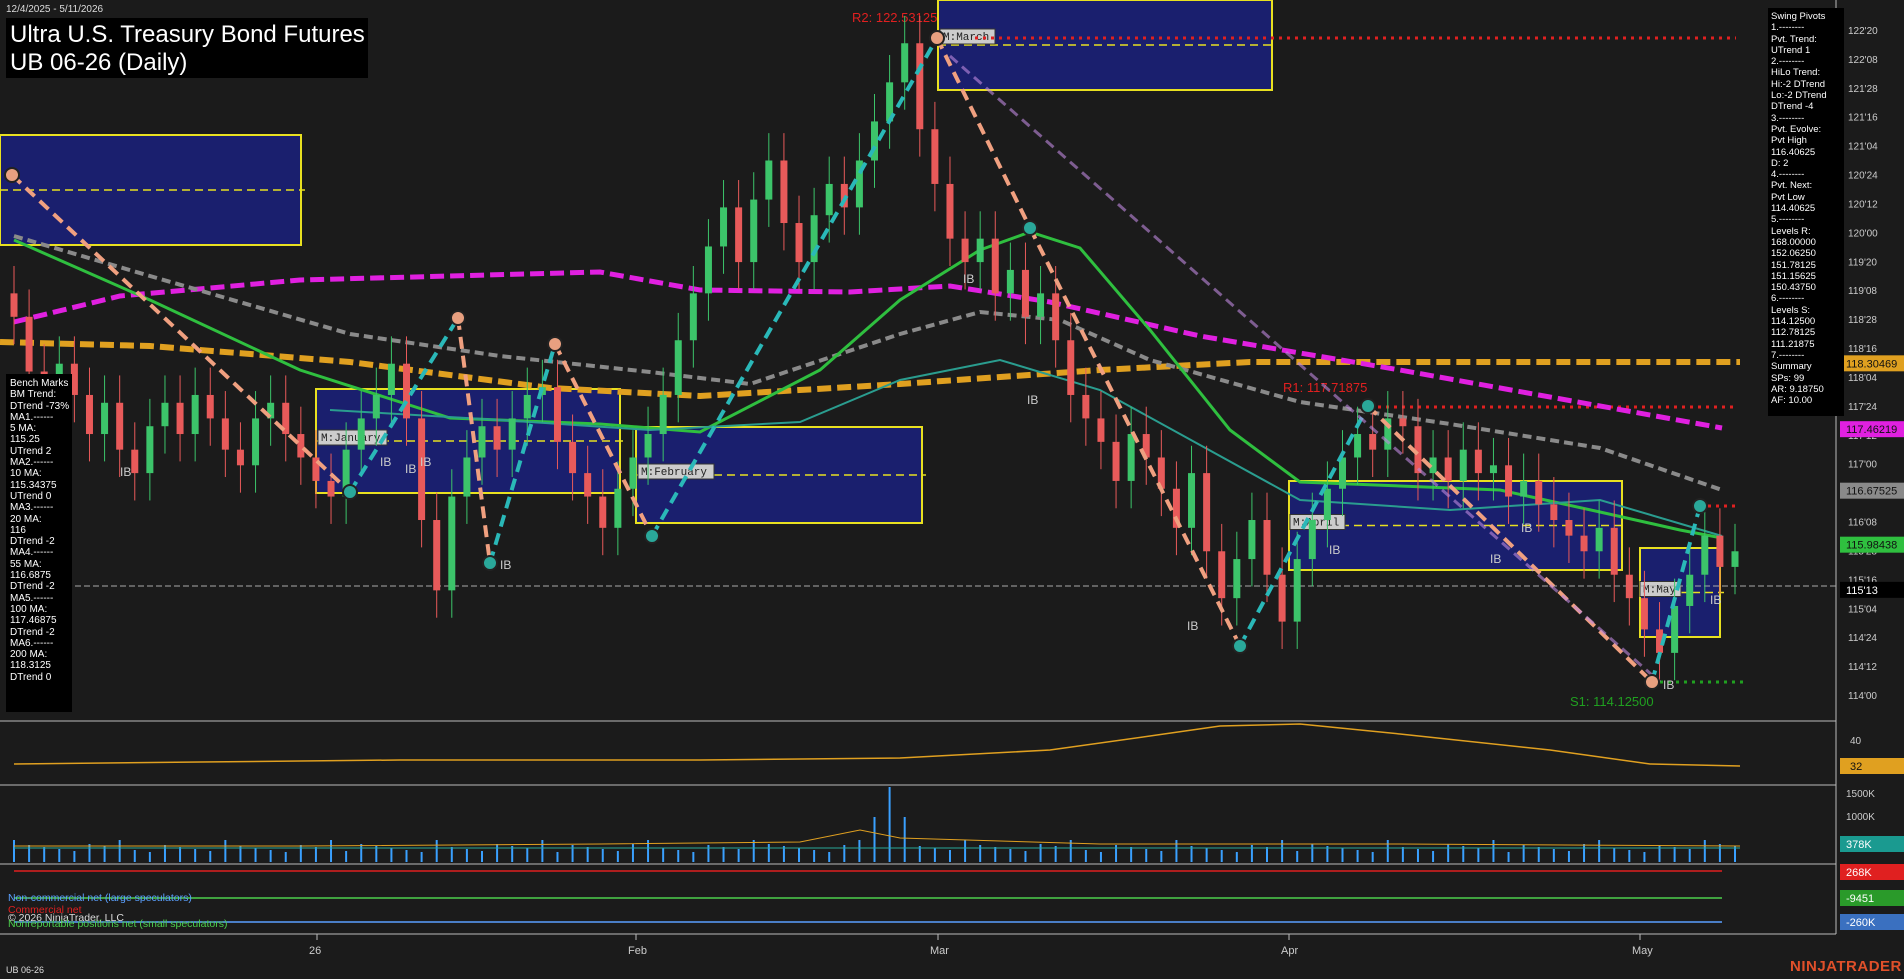 Image resolution: width=1904 pixels, height=979 pixels. Describe the element at coordinates (968, 279) in the screenshot. I see `ib-label-5: IB` at that location.